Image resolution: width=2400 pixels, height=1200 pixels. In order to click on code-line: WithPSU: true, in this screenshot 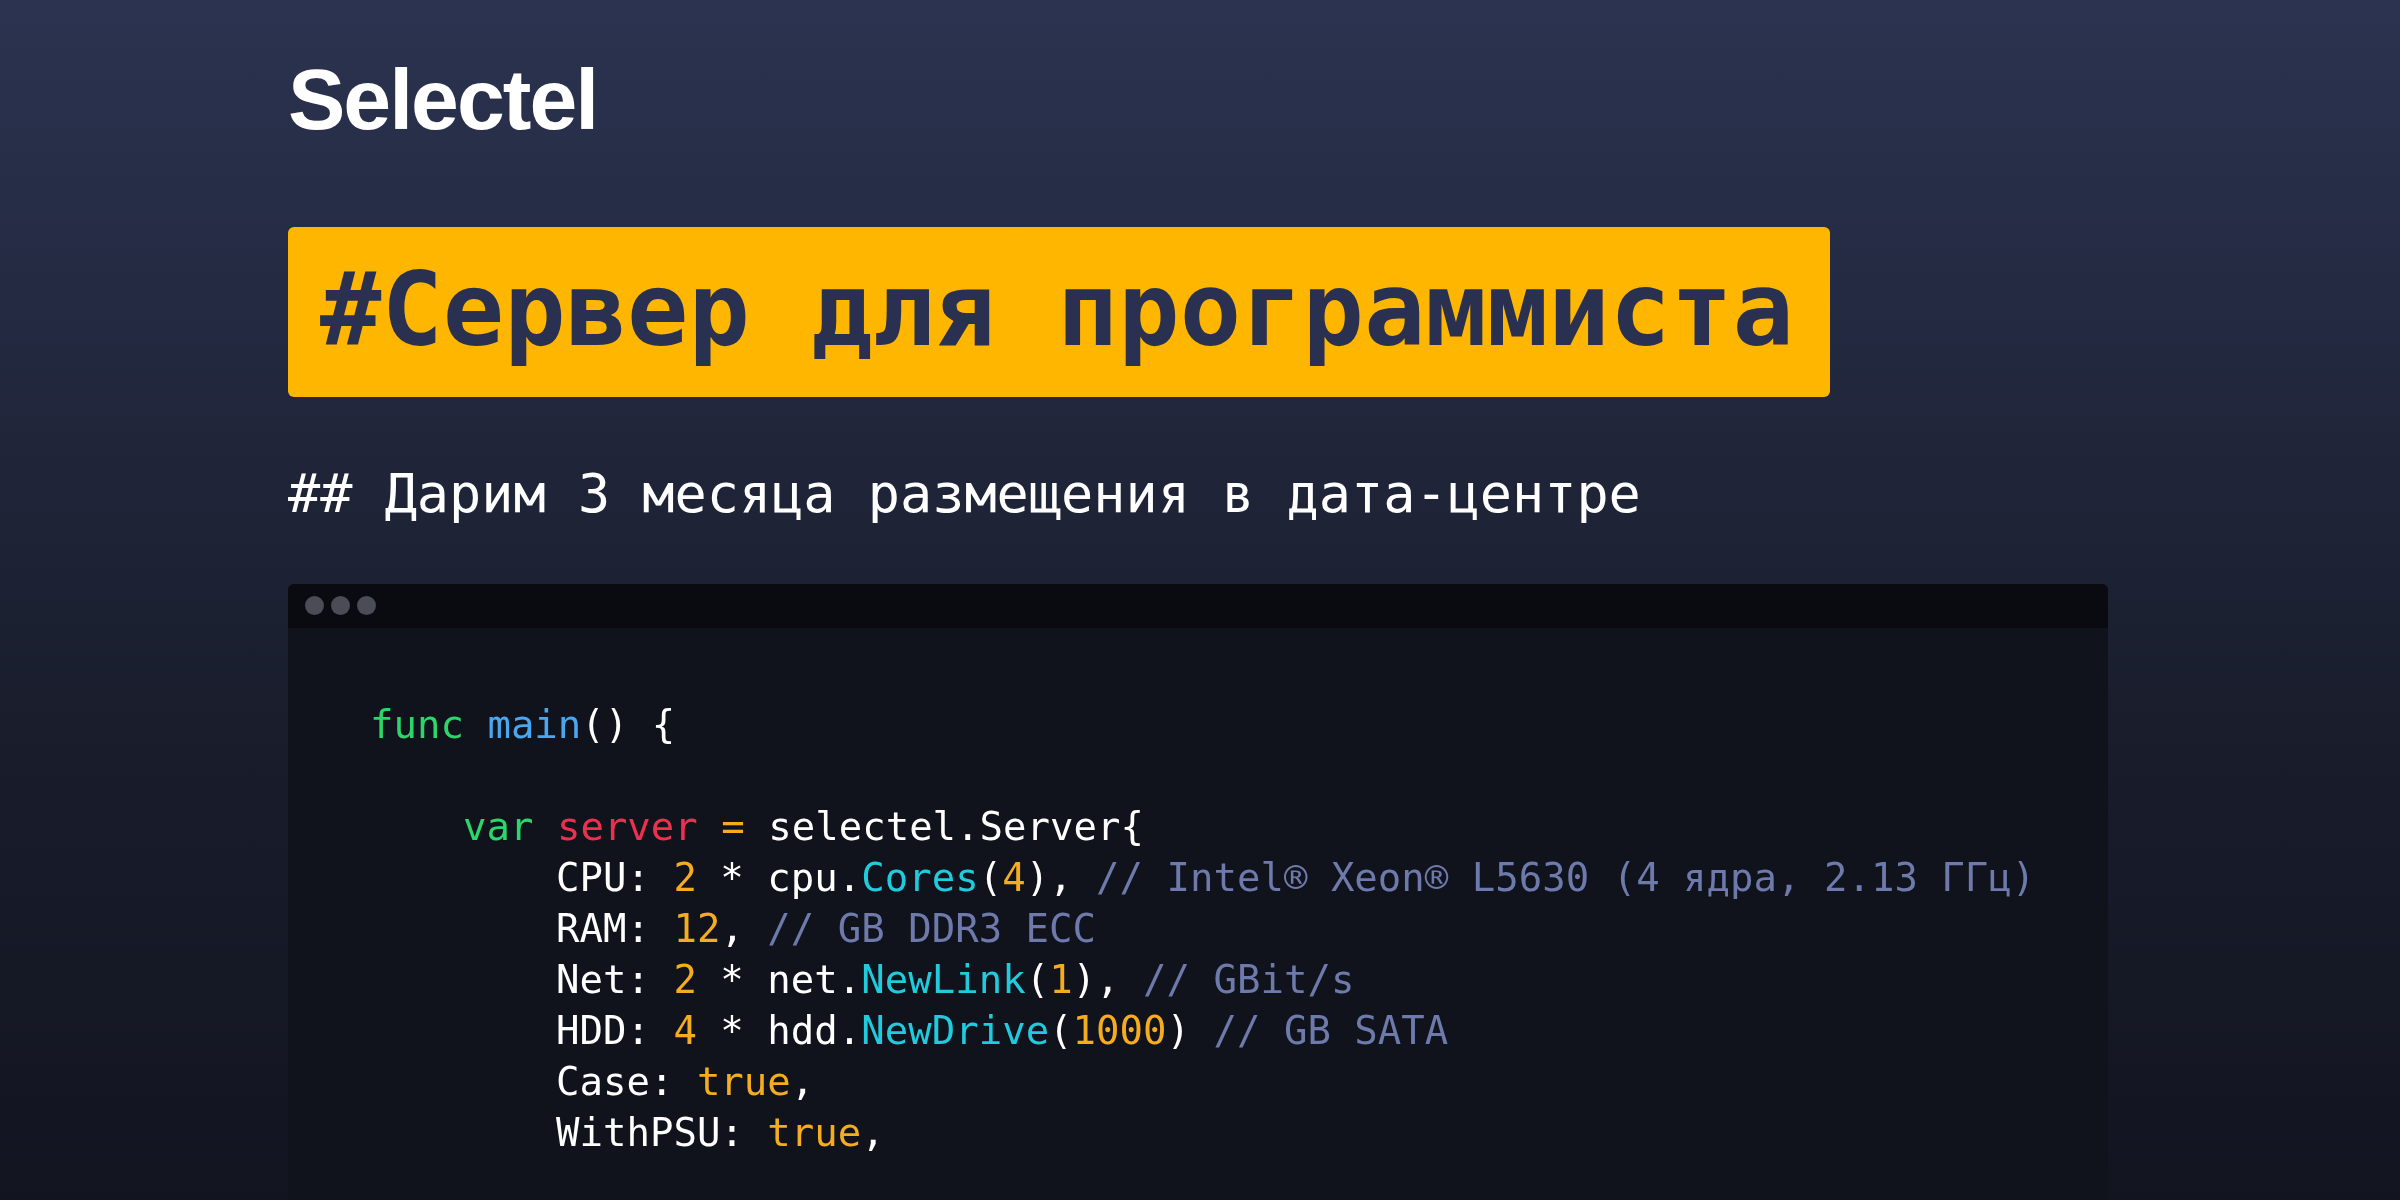, I will do `click(720, 1132)`.